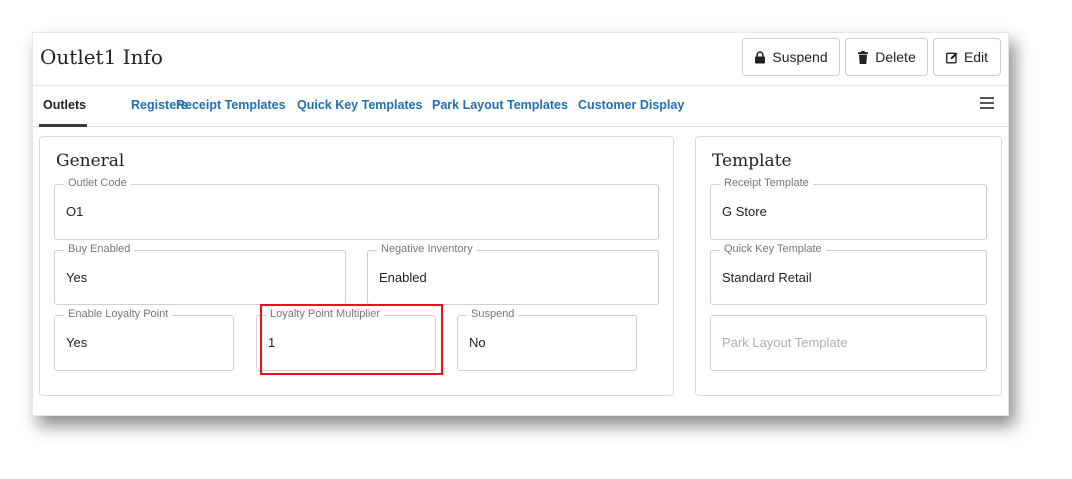 This screenshot has width=1072, height=479. What do you see at coordinates (976, 57) in the screenshot?
I see `edit-button-label: Edit` at bounding box center [976, 57].